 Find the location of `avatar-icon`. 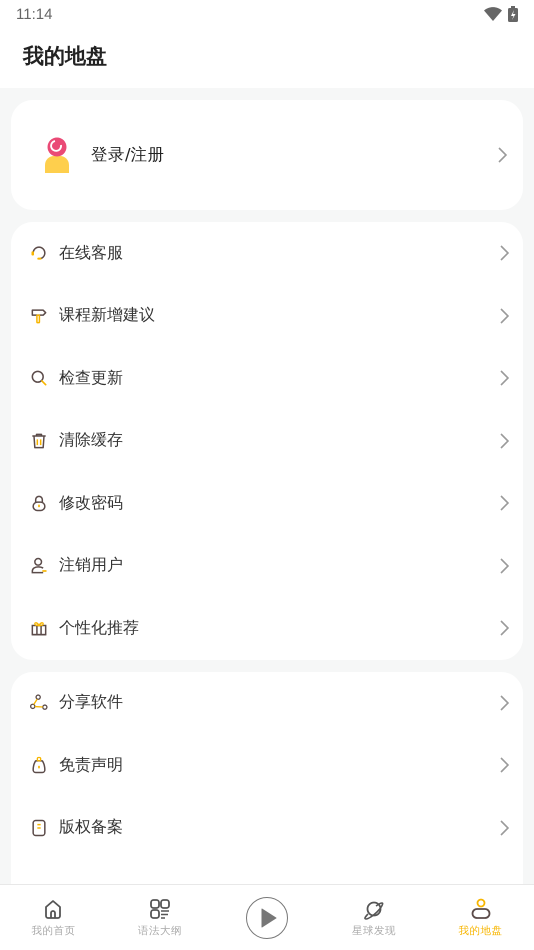

avatar-icon is located at coordinates (57, 155).